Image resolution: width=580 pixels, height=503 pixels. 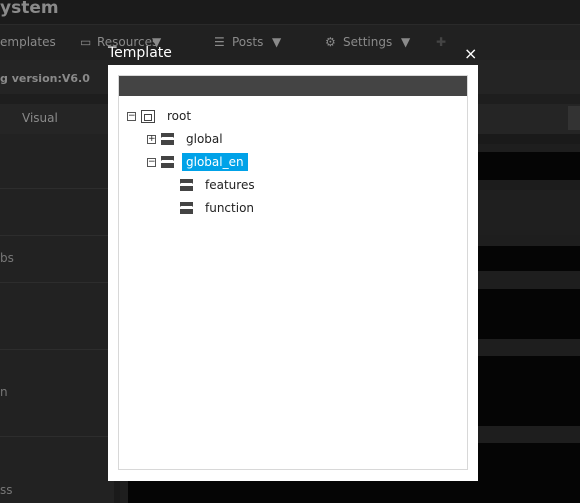 I want to click on tree-label: global, so click(x=204, y=139).